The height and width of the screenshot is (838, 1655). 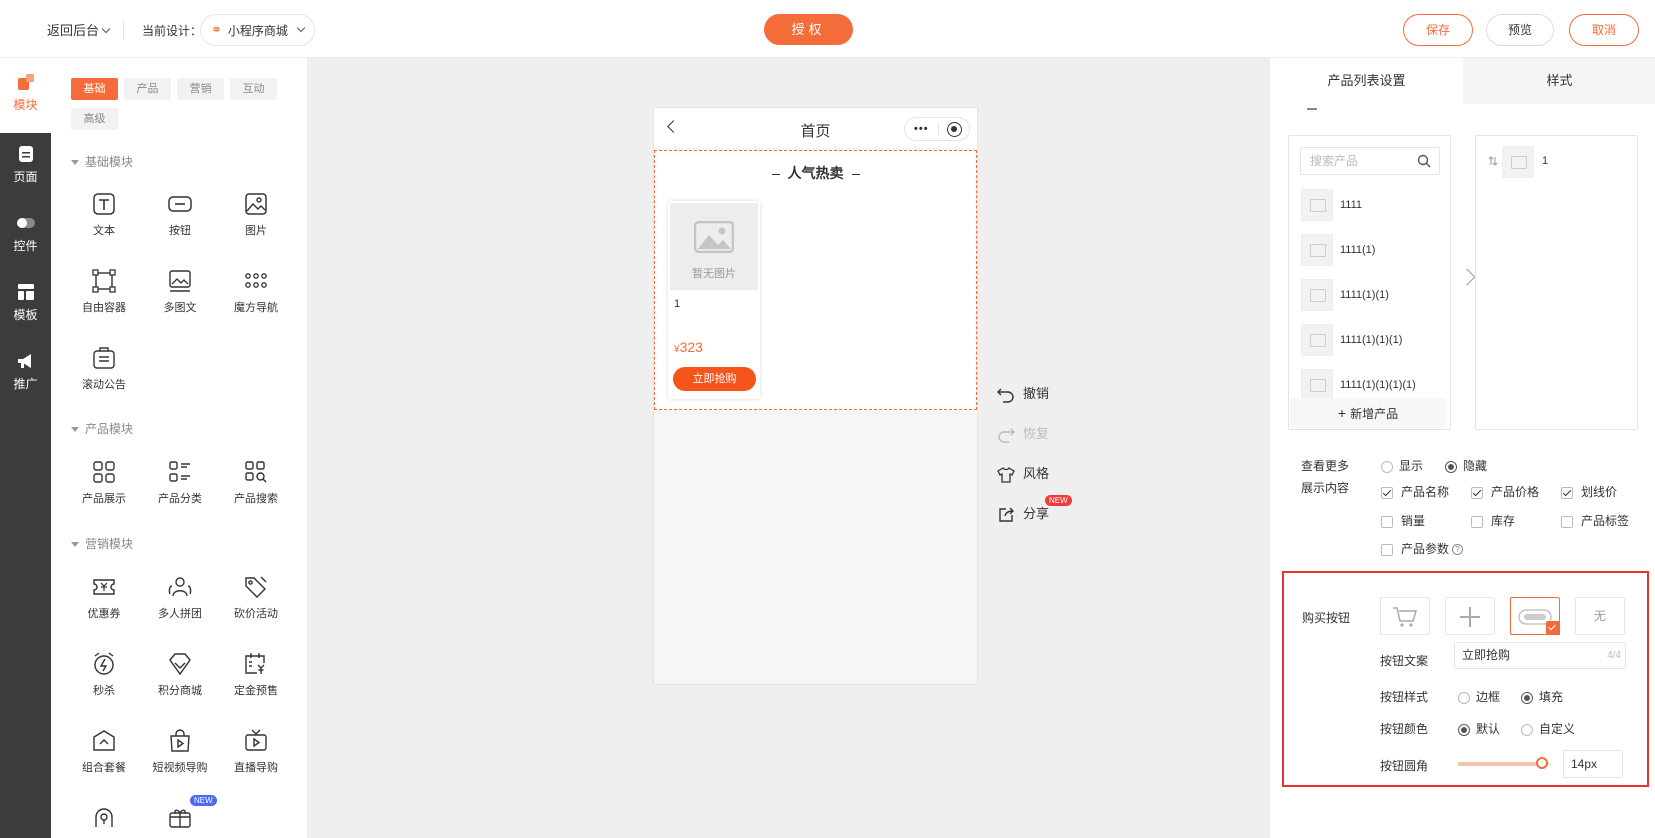 I want to click on search-input: 搜索产品, so click(x=1370, y=161).